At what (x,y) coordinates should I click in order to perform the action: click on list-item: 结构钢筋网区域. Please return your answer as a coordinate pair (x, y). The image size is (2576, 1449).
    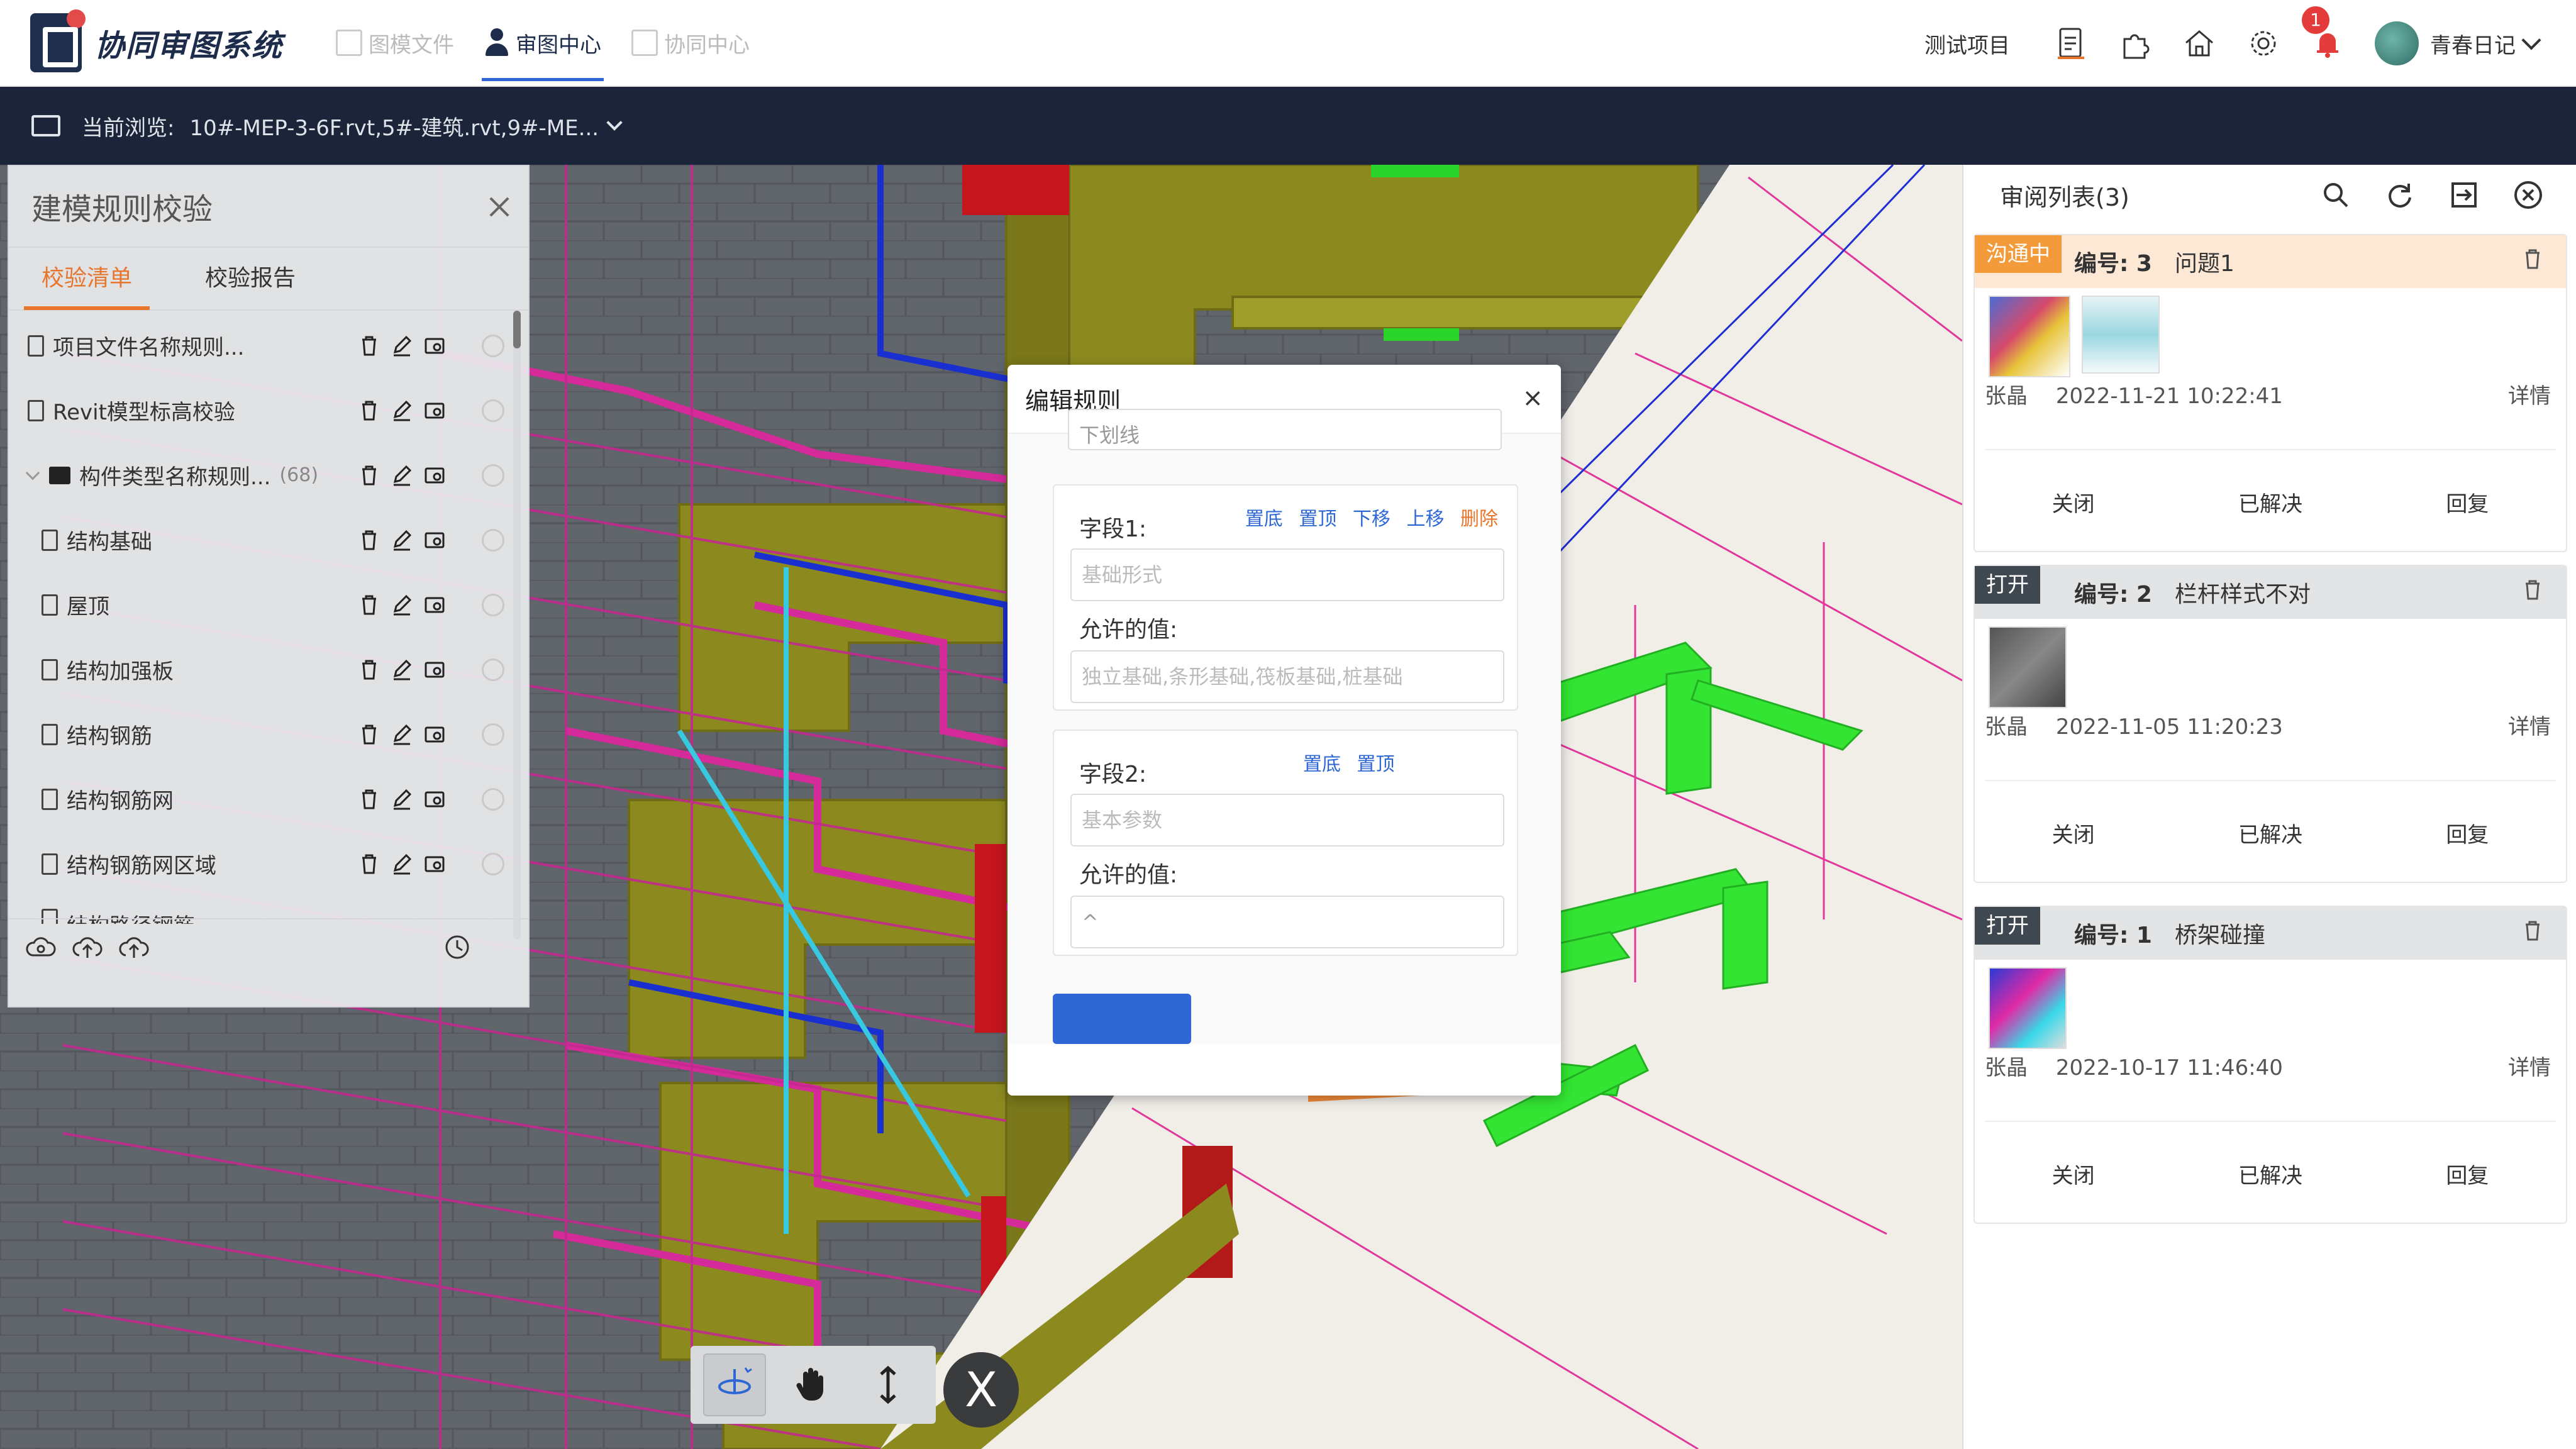
    Looking at the image, I should click on (263, 863).